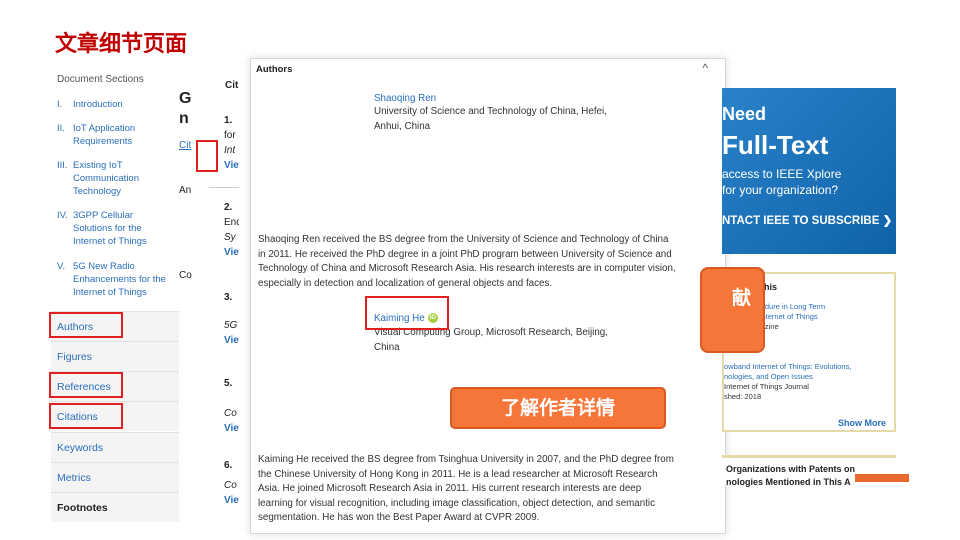 The height and width of the screenshot is (540, 960). I want to click on nav-keywords: Keywords, so click(115, 447).